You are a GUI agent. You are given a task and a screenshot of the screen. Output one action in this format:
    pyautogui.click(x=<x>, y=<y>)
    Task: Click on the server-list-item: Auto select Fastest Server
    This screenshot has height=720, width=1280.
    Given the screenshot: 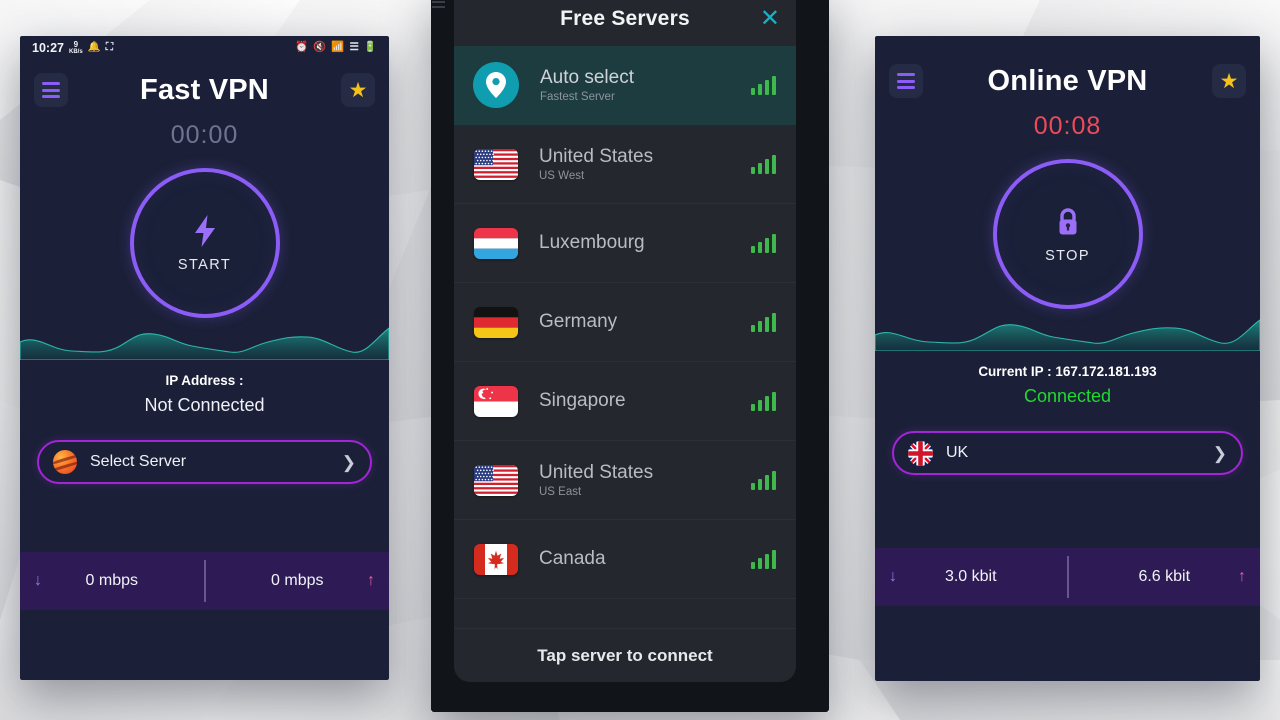 What is the action you would take?
    pyautogui.click(x=625, y=85)
    